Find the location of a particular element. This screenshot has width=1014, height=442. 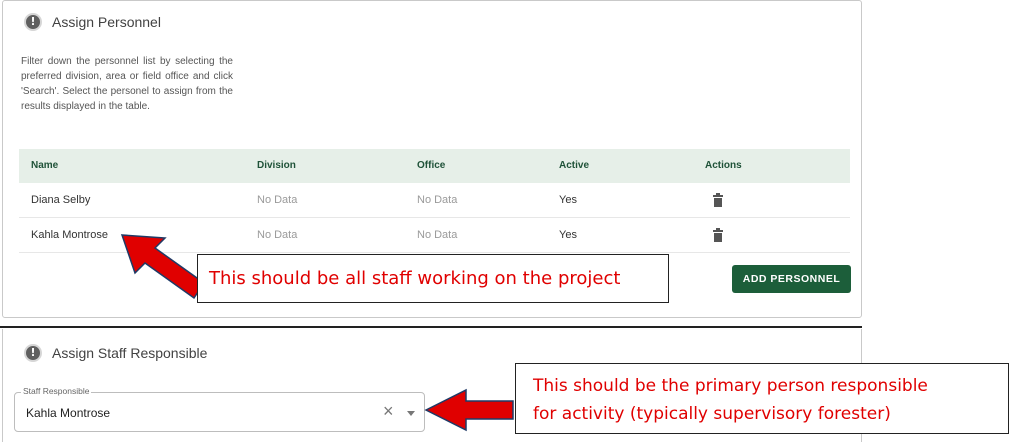

table-header: Name Division Office Active Actions is located at coordinates (434, 166).